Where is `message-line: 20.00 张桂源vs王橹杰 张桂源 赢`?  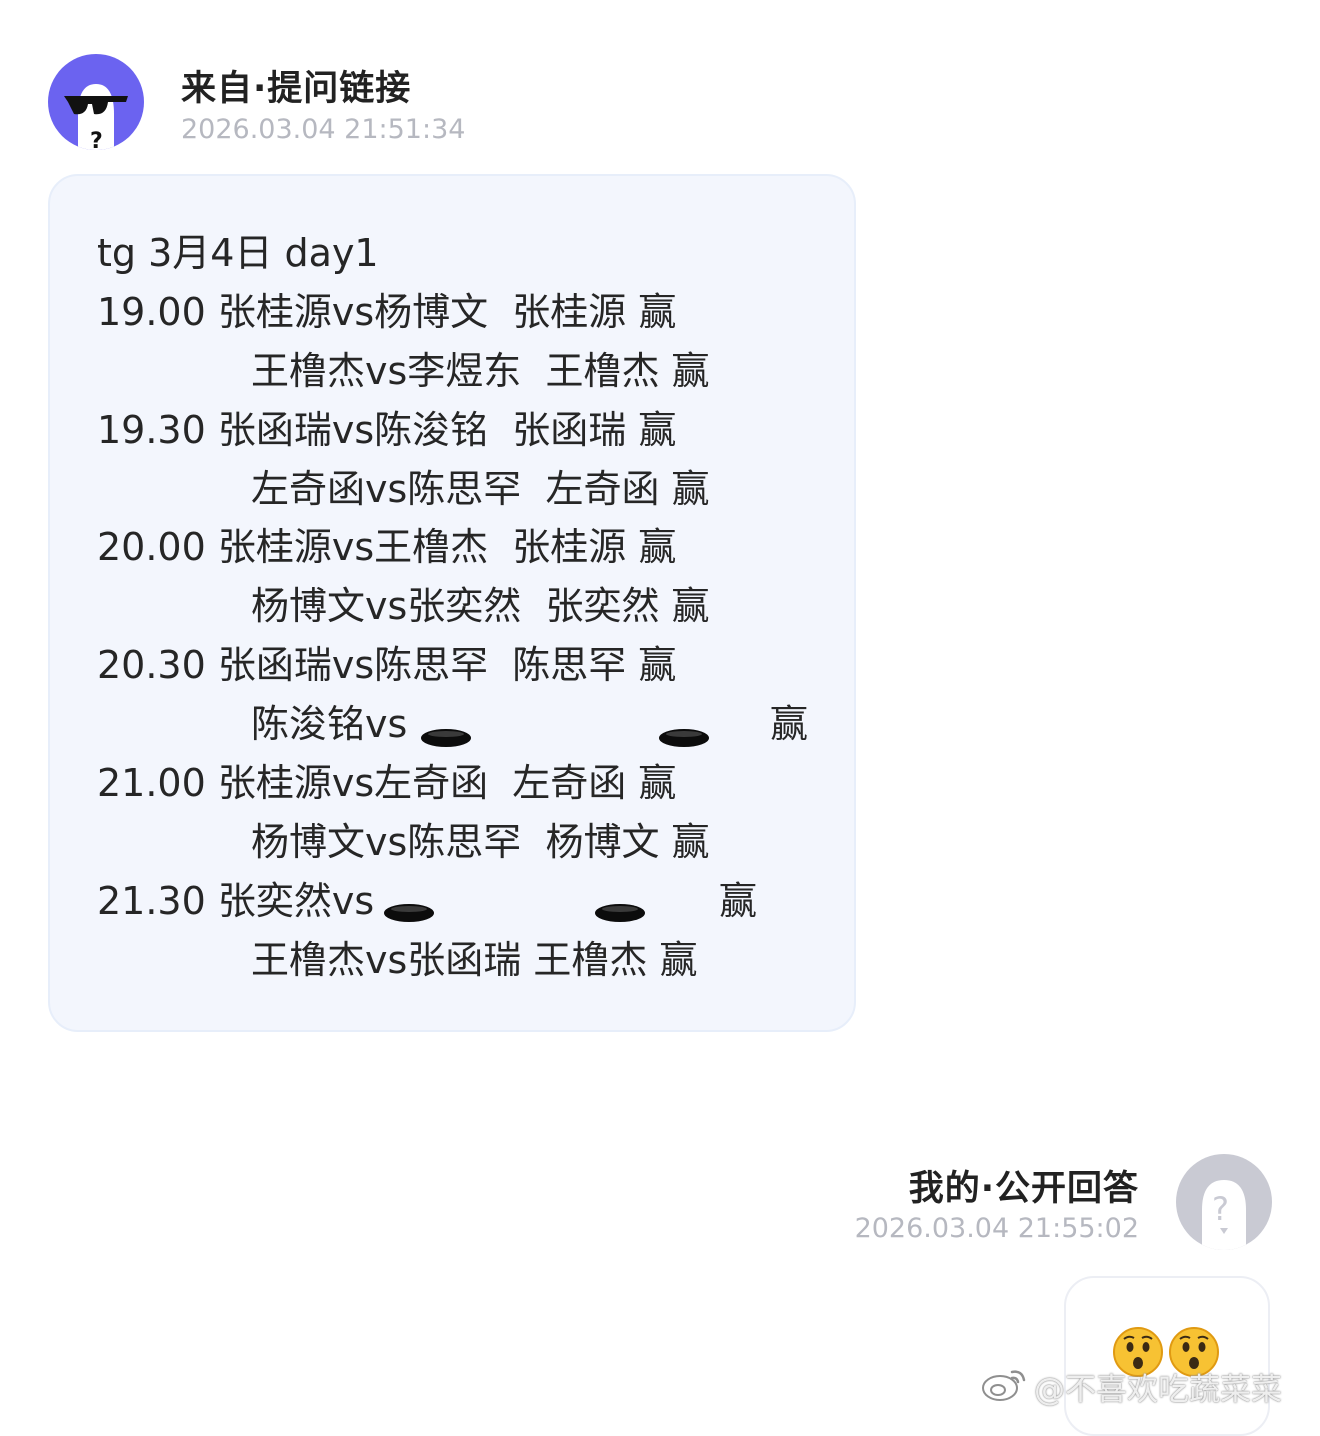
message-line: 20.00 张桂源vs王橹杰 张桂源 赢 is located at coordinates (387, 547).